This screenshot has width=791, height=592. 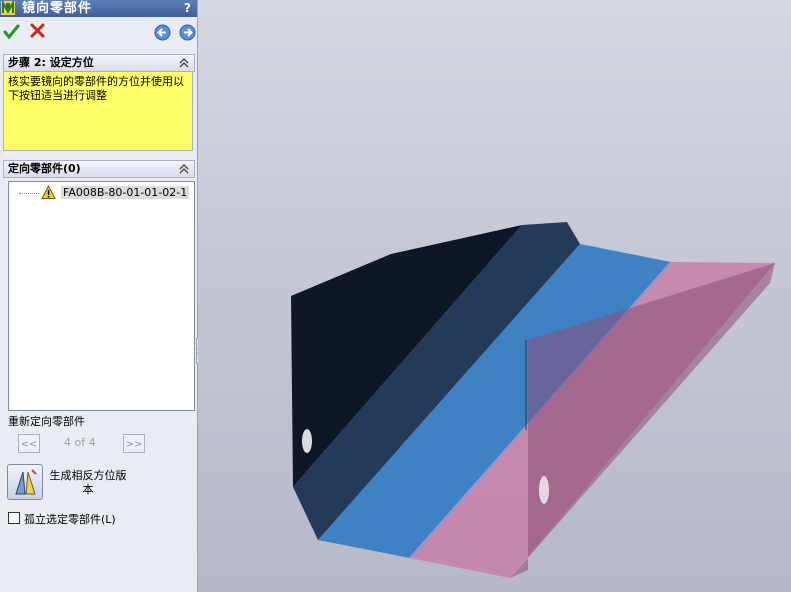 I want to click on reorient-label: 重新定向零部件, so click(x=46, y=421).